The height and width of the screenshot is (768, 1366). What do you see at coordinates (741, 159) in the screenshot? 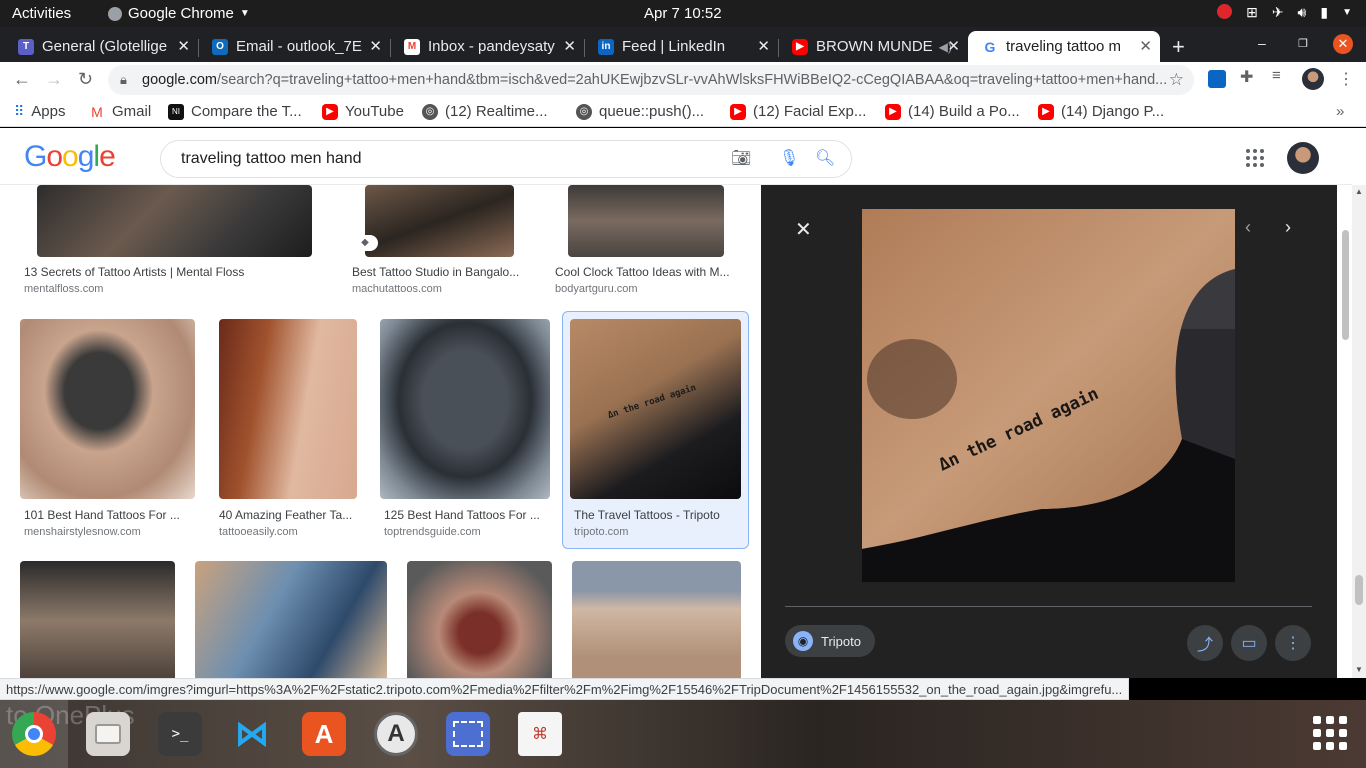
I see `camera-icon: 📷︎` at bounding box center [741, 159].